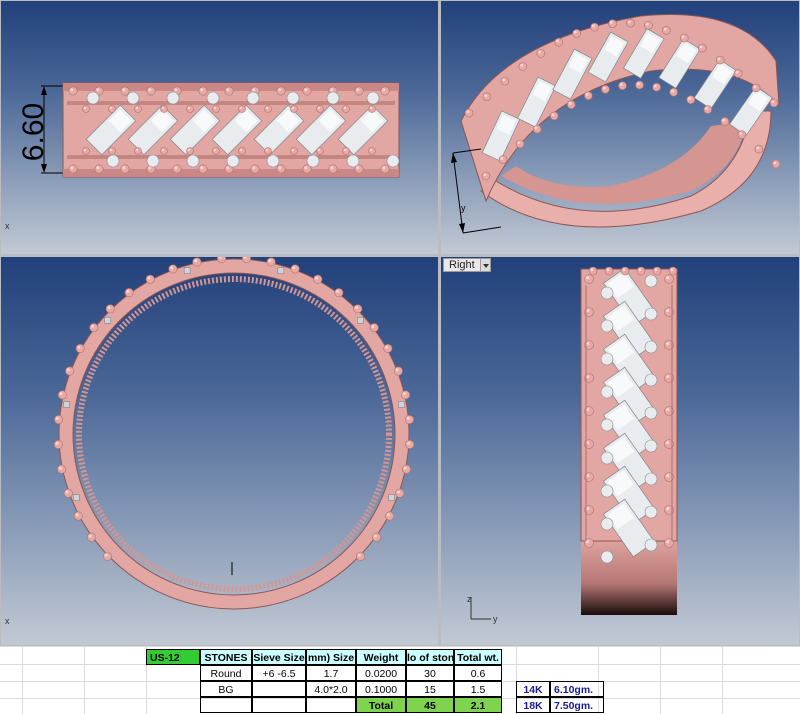 This screenshot has width=800, height=714. I want to click on row2-count: 15, so click(430, 689).